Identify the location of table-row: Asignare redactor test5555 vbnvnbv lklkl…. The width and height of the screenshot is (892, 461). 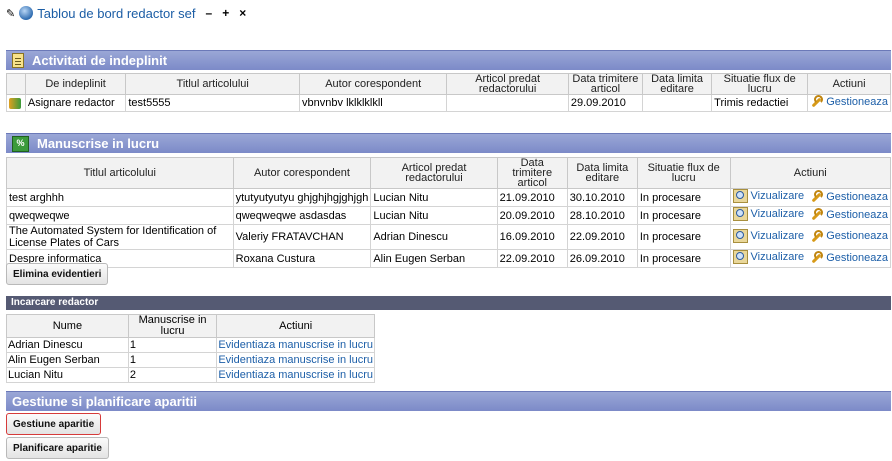
(448, 103).